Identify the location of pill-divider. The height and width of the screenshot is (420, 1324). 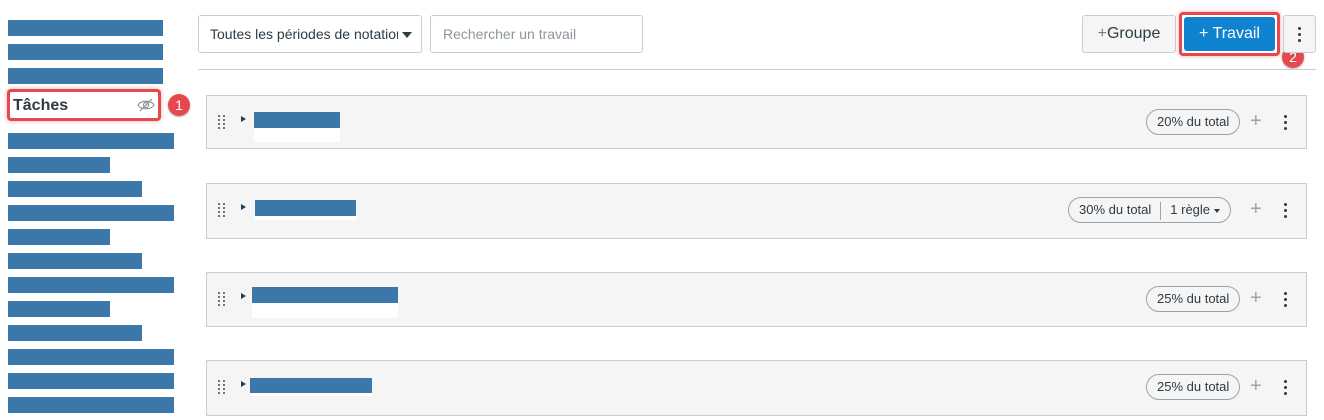
(1161, 210).